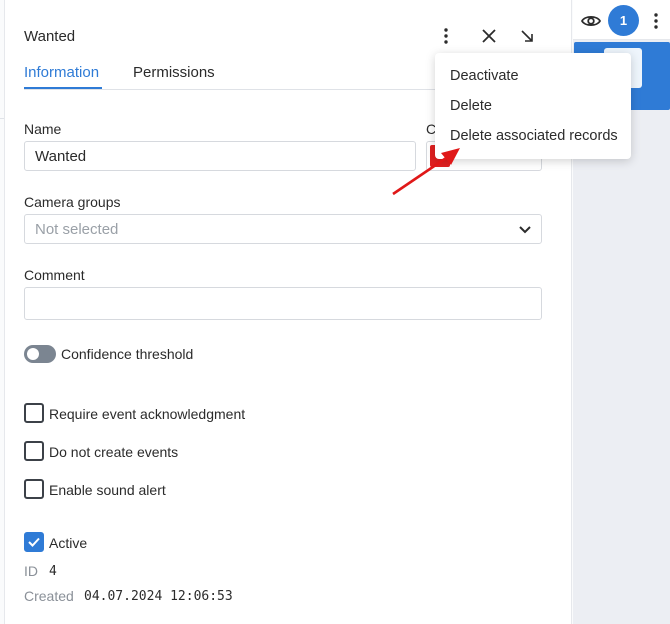  I want to click on camera-groups-value: Not selected, so click(77, 229).